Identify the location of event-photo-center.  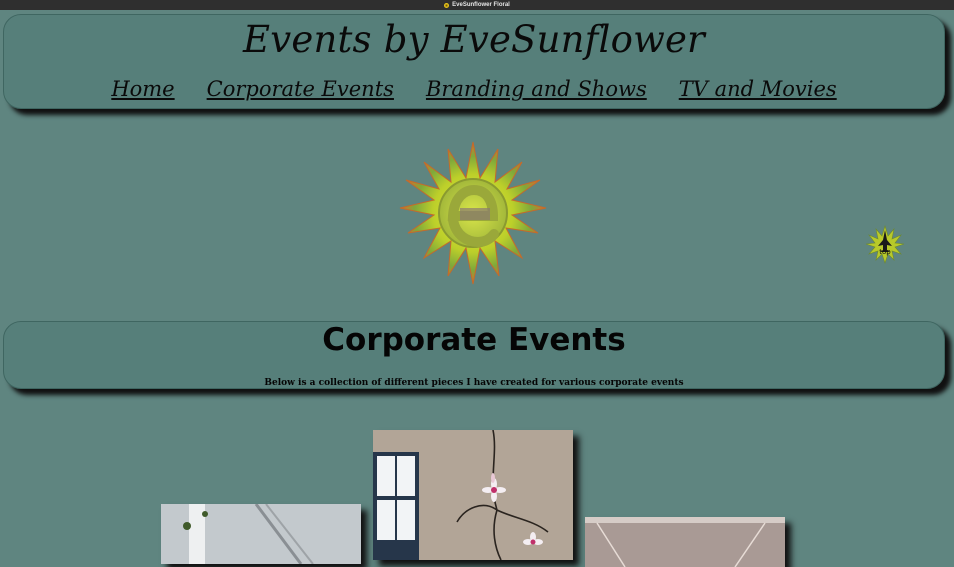
(473, 495).